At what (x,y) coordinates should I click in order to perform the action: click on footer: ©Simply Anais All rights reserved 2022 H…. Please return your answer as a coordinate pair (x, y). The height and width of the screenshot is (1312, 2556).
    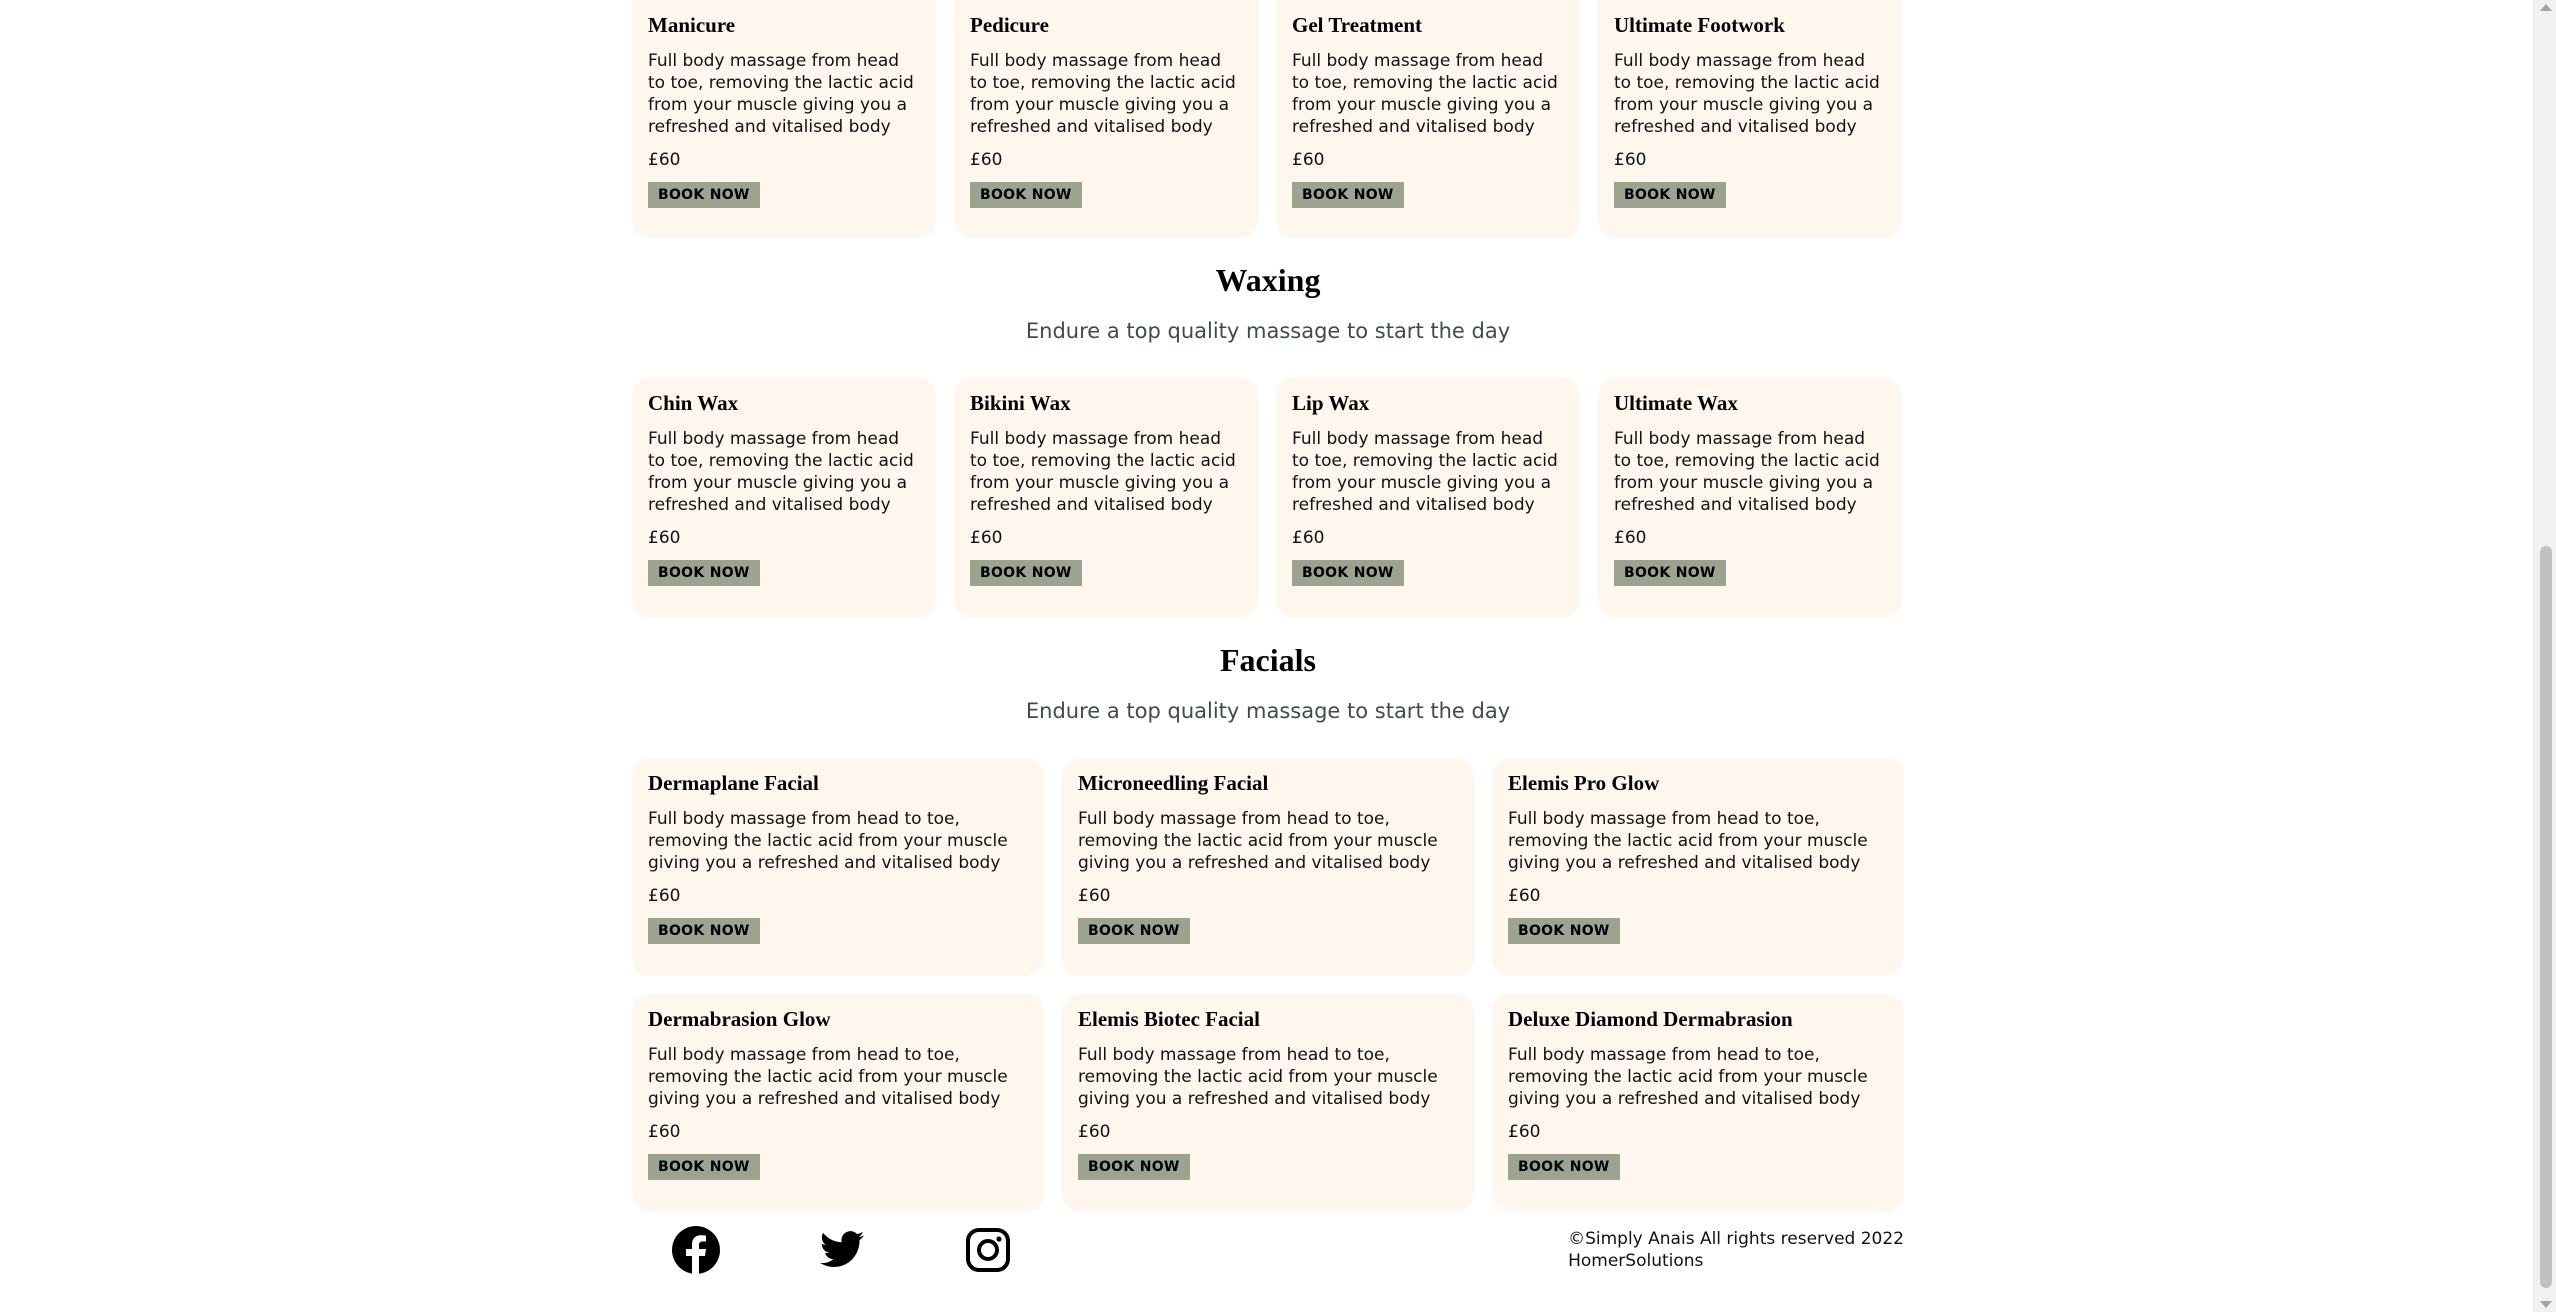
    Looking at the image, I should click on (1268, 1250).